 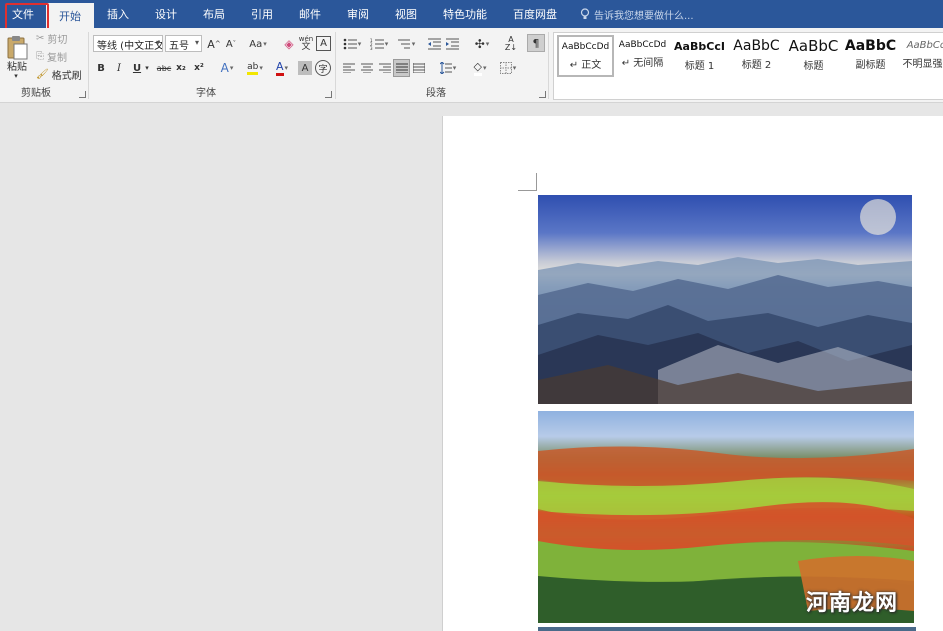 I want to click on tab-file: 文件, so click(x=23, y=14).